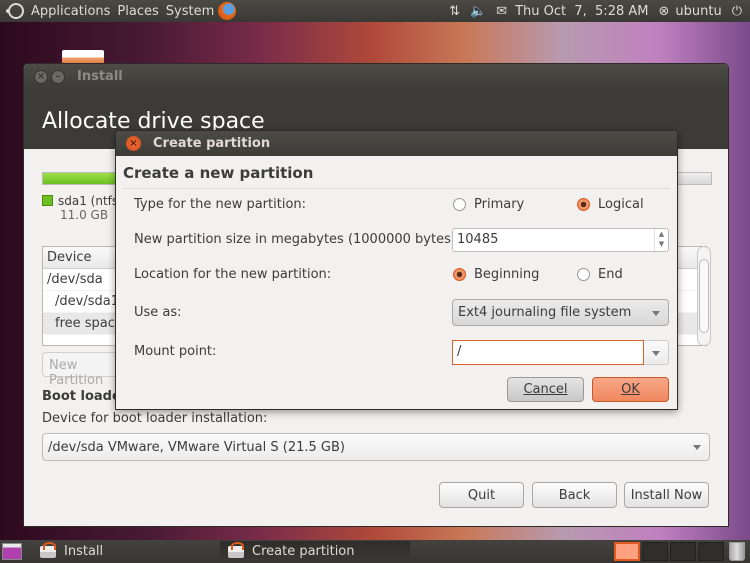 Image resolution: width=750 pixels, height=563 pixels. I want to click on bottom-panel: Install Create partition, so click(375, 551).